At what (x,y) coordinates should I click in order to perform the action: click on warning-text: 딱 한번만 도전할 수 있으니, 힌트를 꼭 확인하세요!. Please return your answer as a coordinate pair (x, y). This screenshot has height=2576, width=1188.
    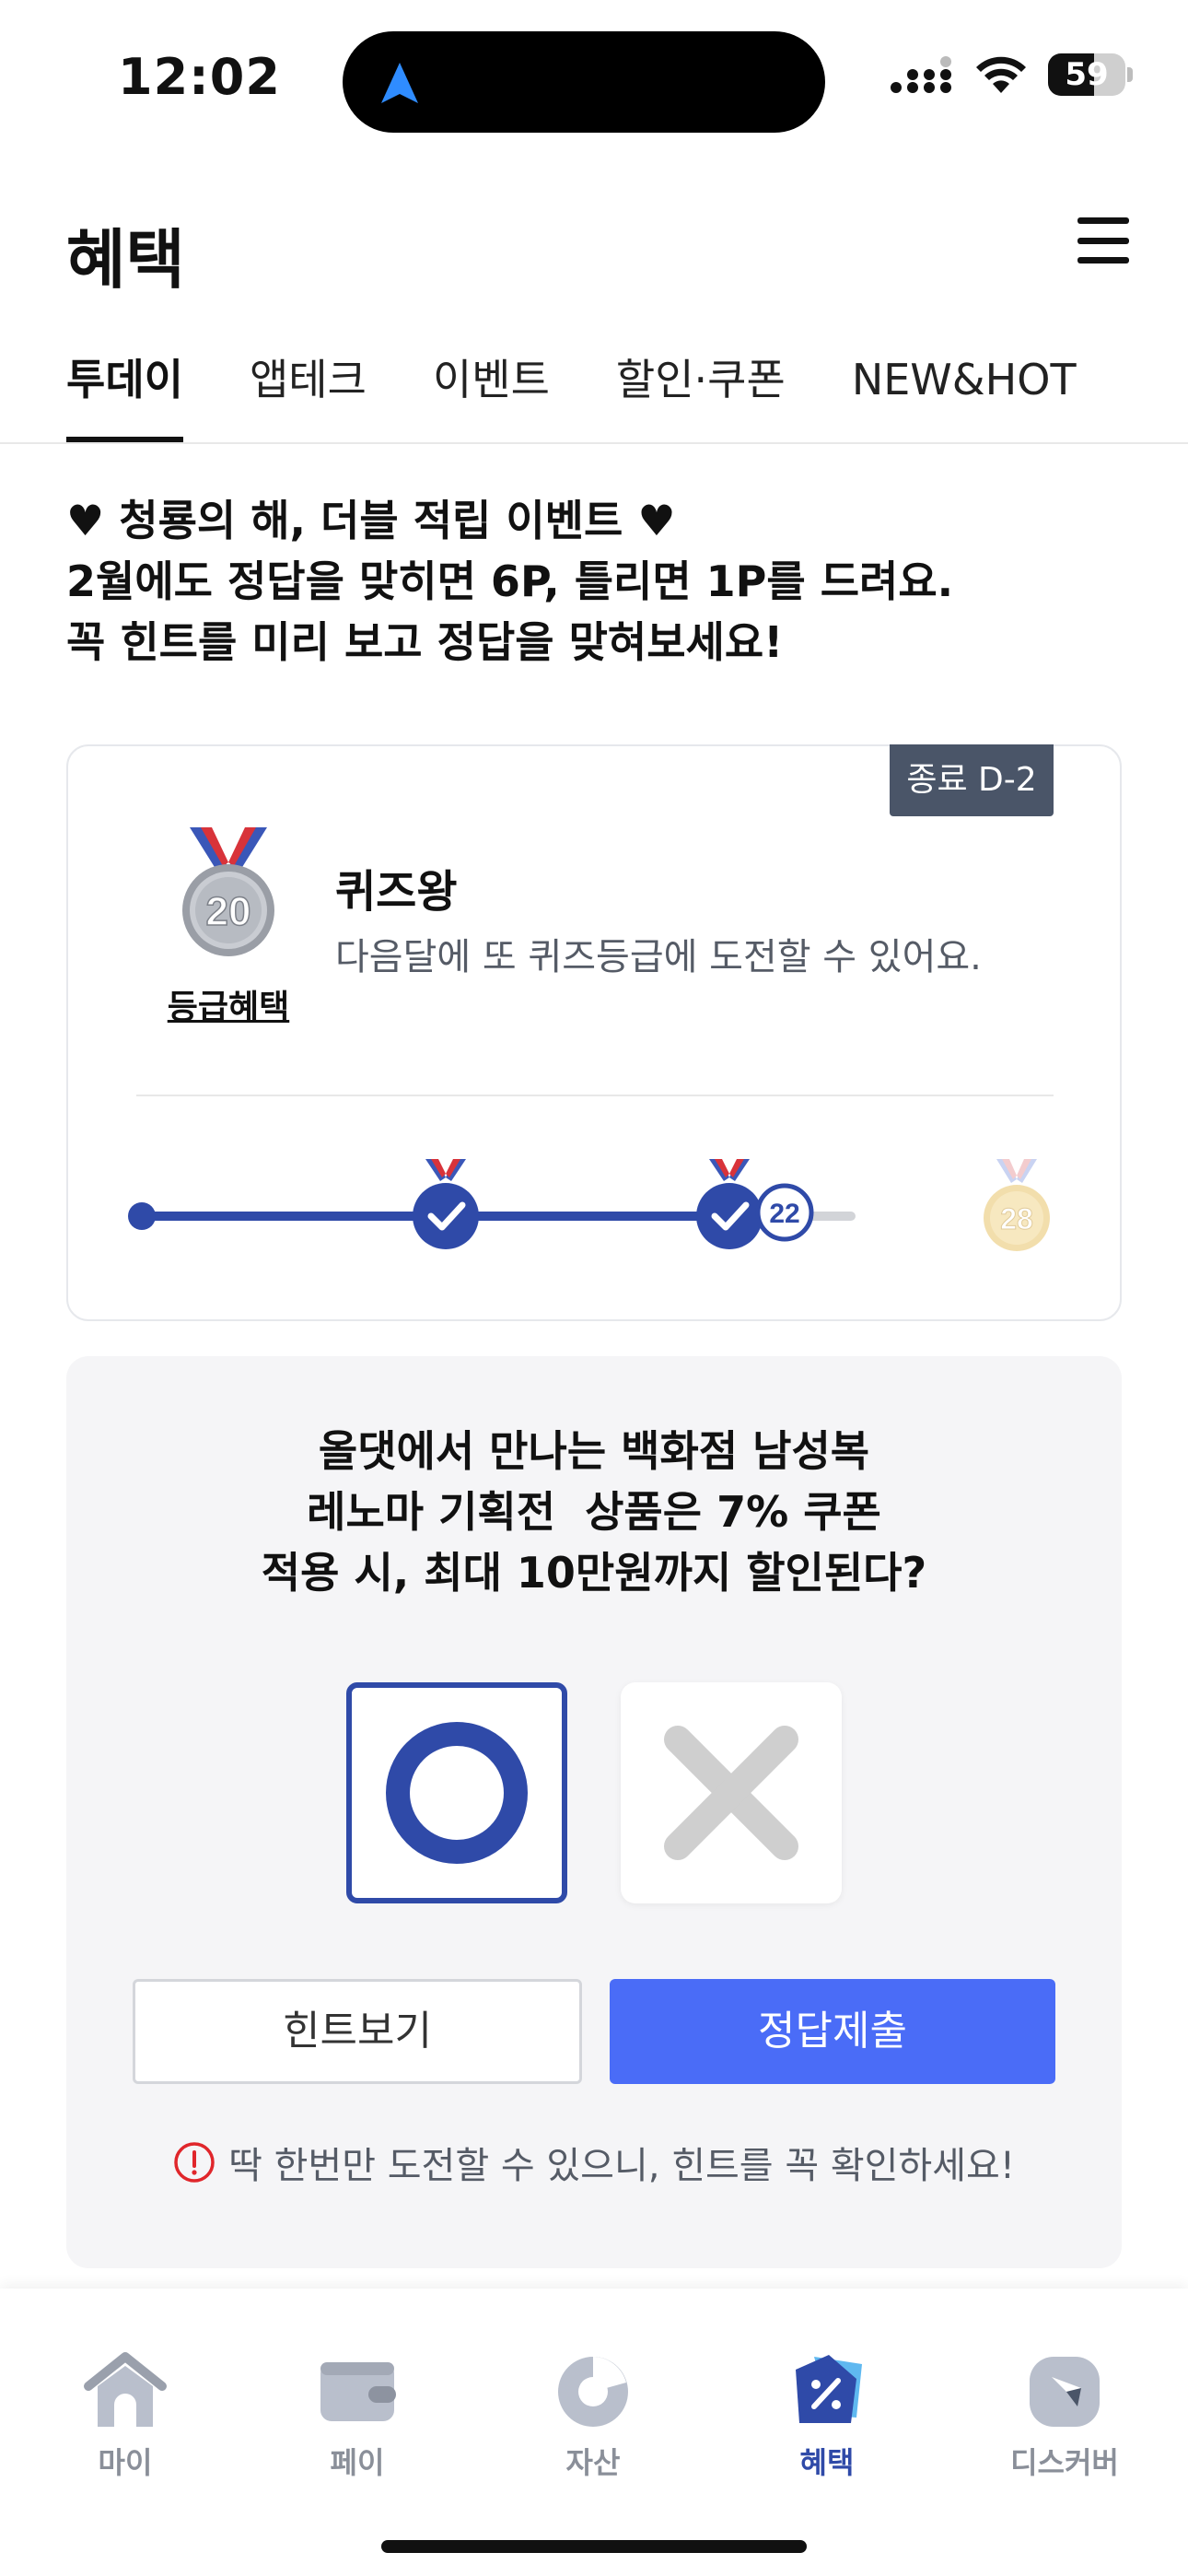
    Looking at the image, I should click on (621, 2166).